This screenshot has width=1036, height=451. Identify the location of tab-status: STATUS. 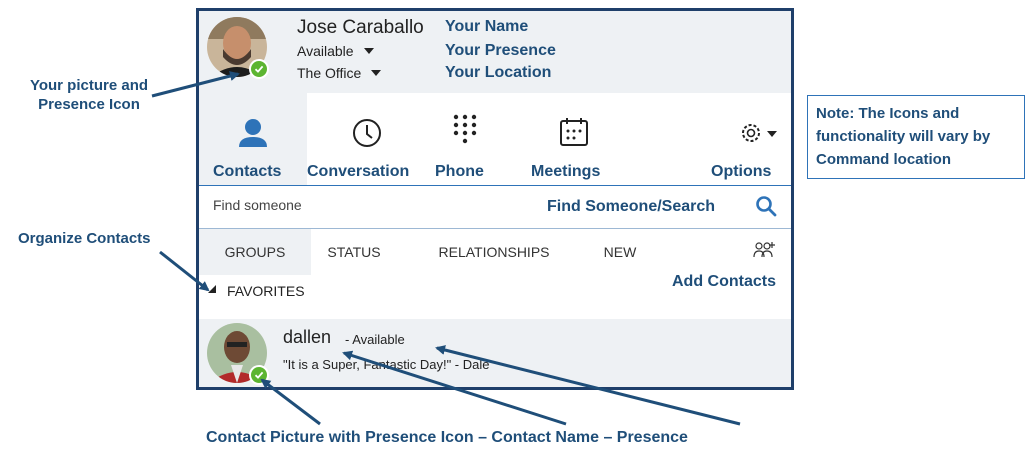
(354, 252).